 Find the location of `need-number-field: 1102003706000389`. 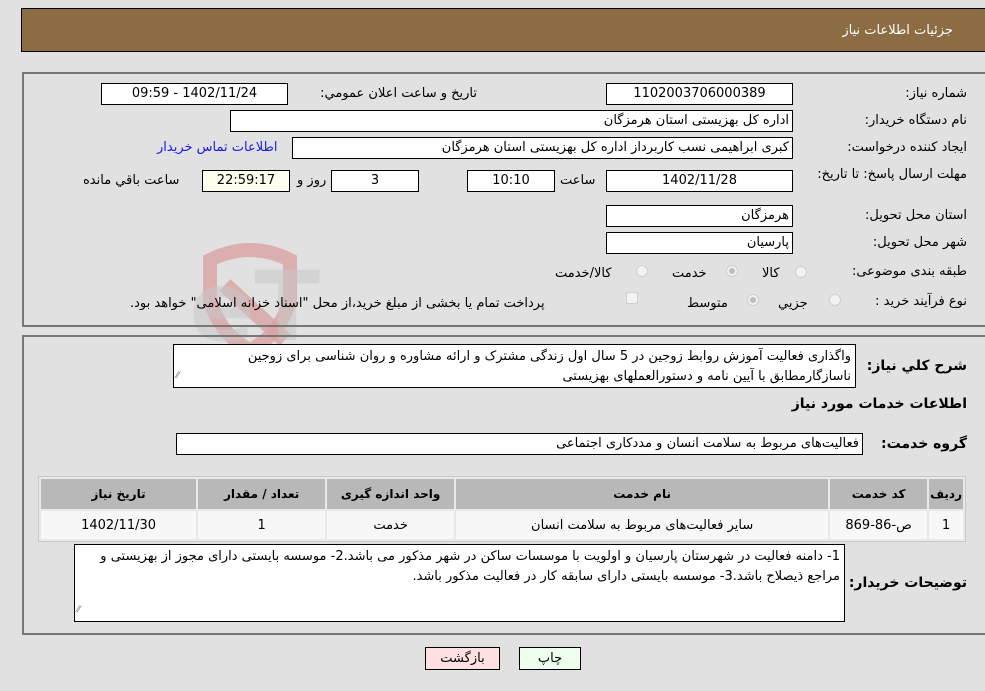

need-number-field: 1102003706000389 is located at coordinates (699, 94).